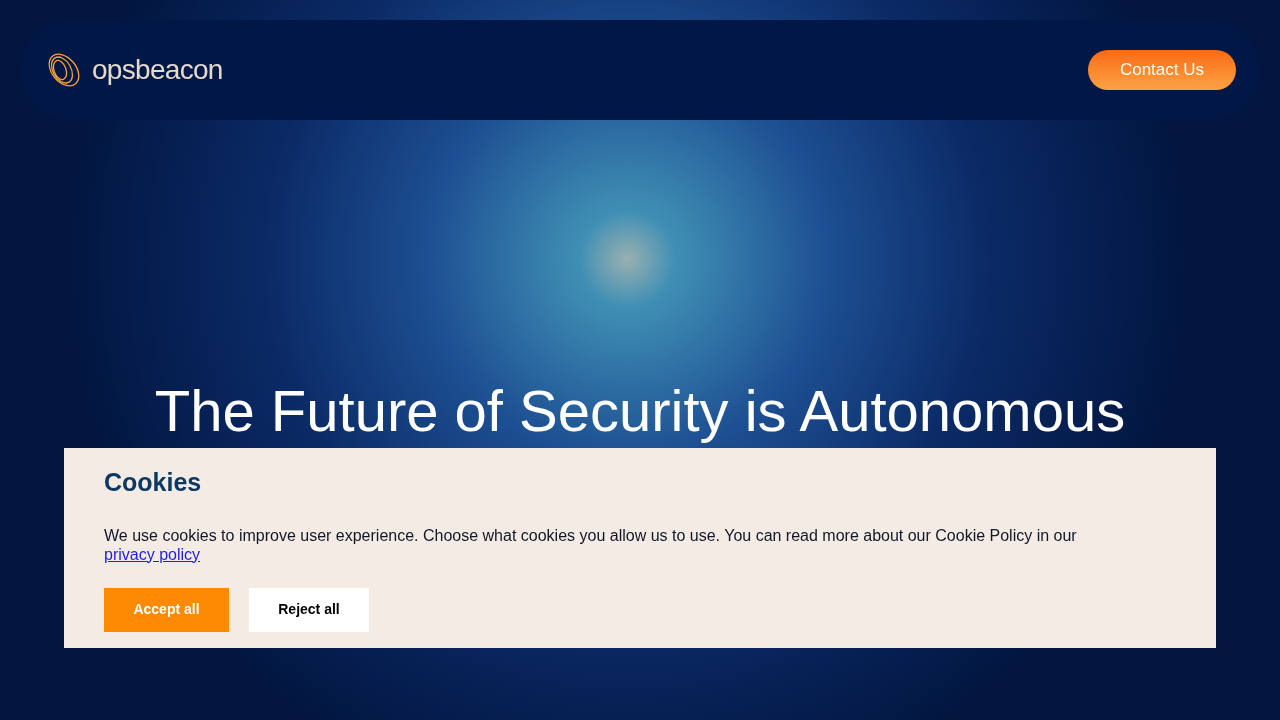  I want to click on cookie-text: We use cookies to improve user experience. Choose what cookies you allow us to use. You can read more about our Cookie Policy in our privacy policy, so click(591, 544).